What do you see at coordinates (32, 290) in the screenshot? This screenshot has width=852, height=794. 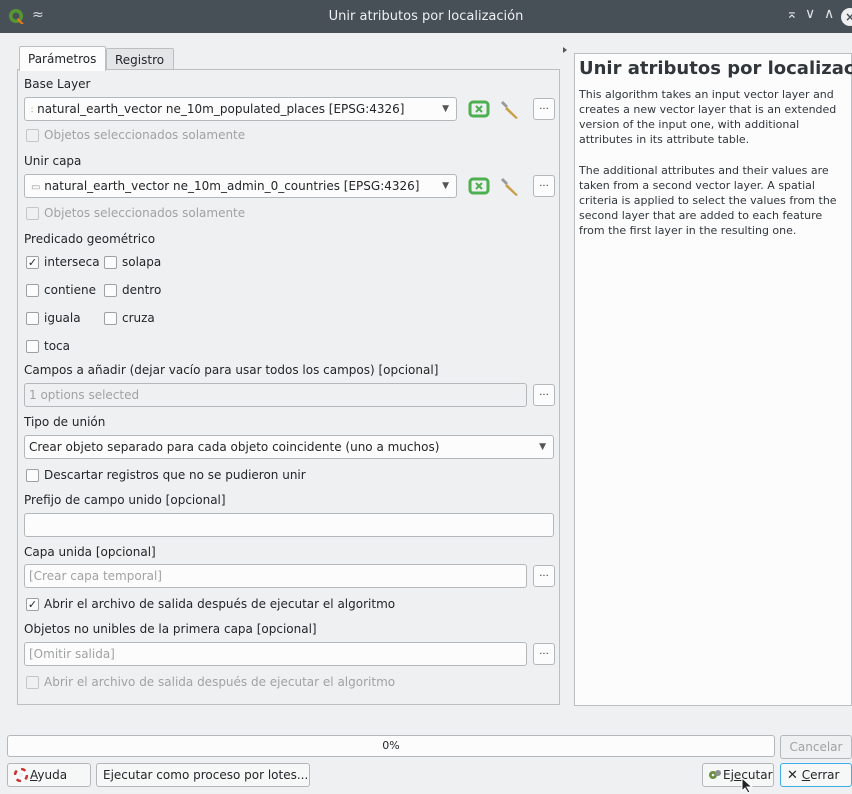 I see `predicate-contiene-checkbox` at bounding box center [32, 290].